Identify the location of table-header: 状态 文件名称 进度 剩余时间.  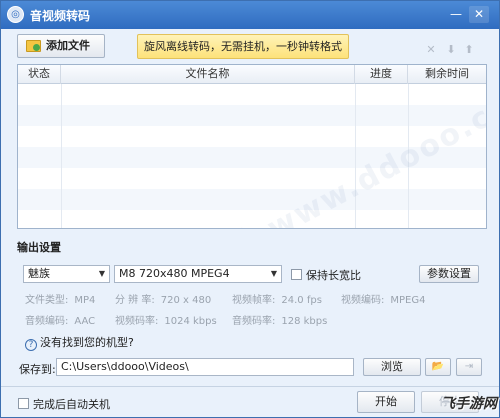
(252, 74).